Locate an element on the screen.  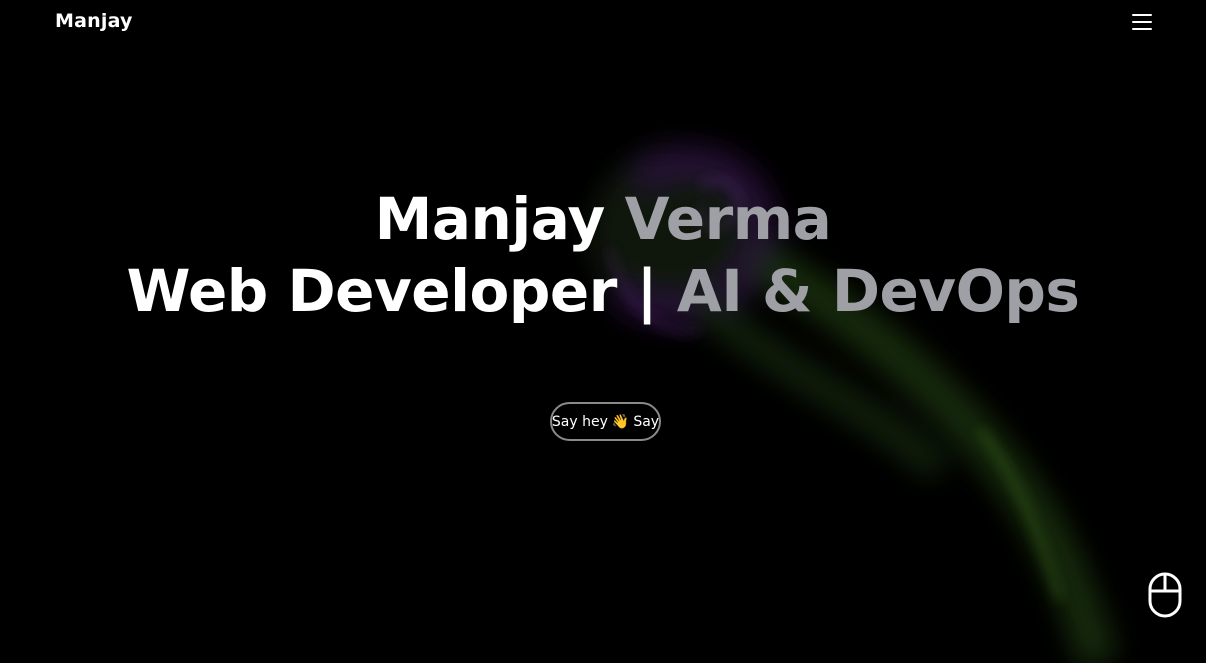
say-hey-button: Say hey 👋 Say is located at coordinates (605, 421).